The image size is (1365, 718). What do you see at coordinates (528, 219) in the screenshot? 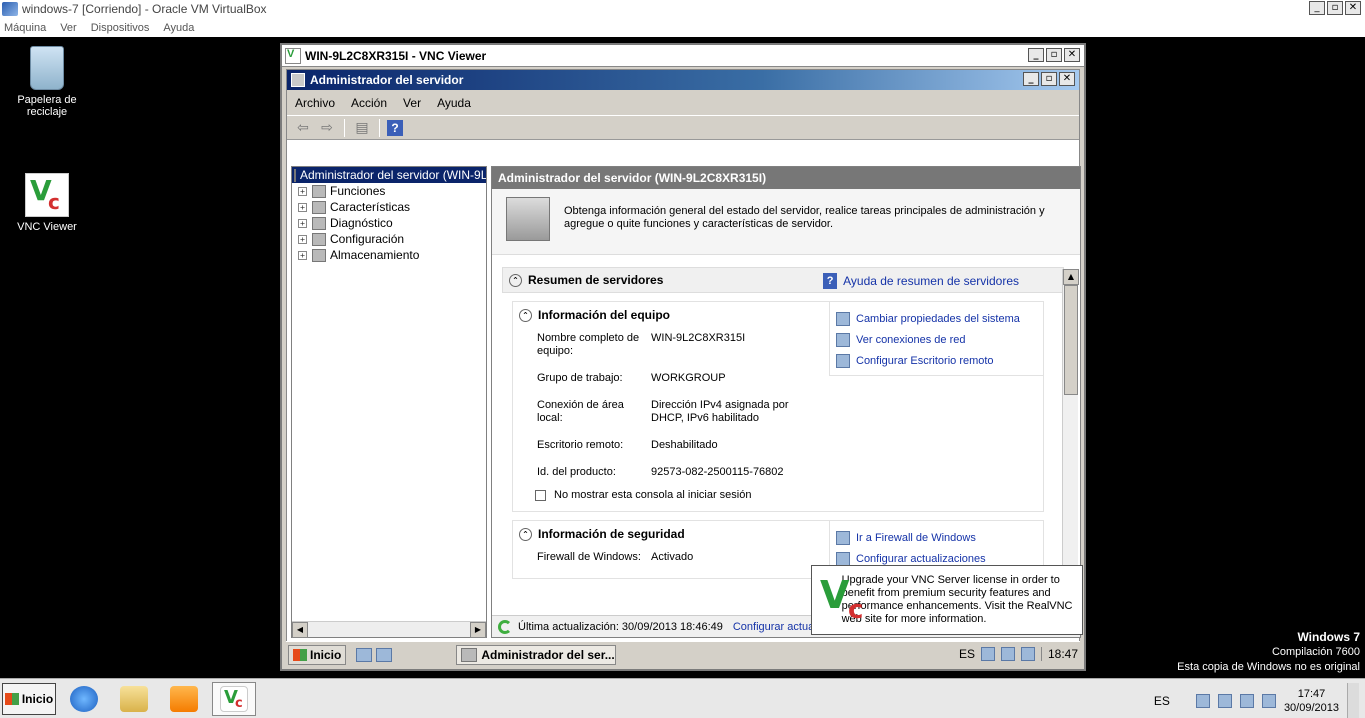
I see `server-toolbox-icon` at bounding box center [528, 219].